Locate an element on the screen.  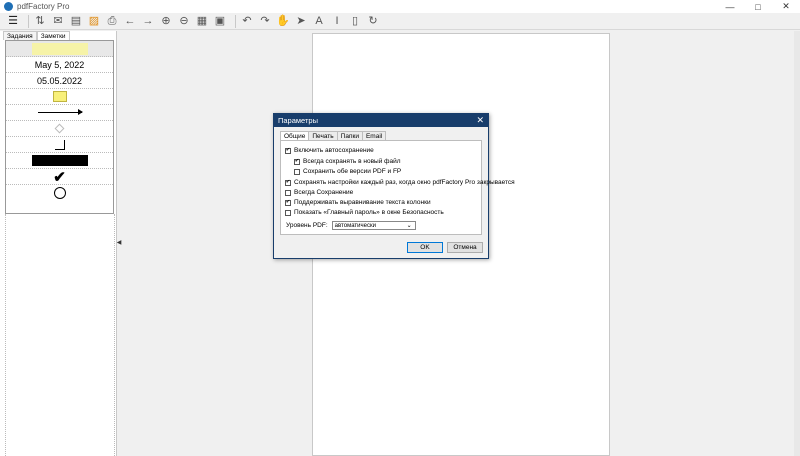
option-save-new-file: ✔ Всегда сохранять в новый файл is located at coordinates (347, 161).